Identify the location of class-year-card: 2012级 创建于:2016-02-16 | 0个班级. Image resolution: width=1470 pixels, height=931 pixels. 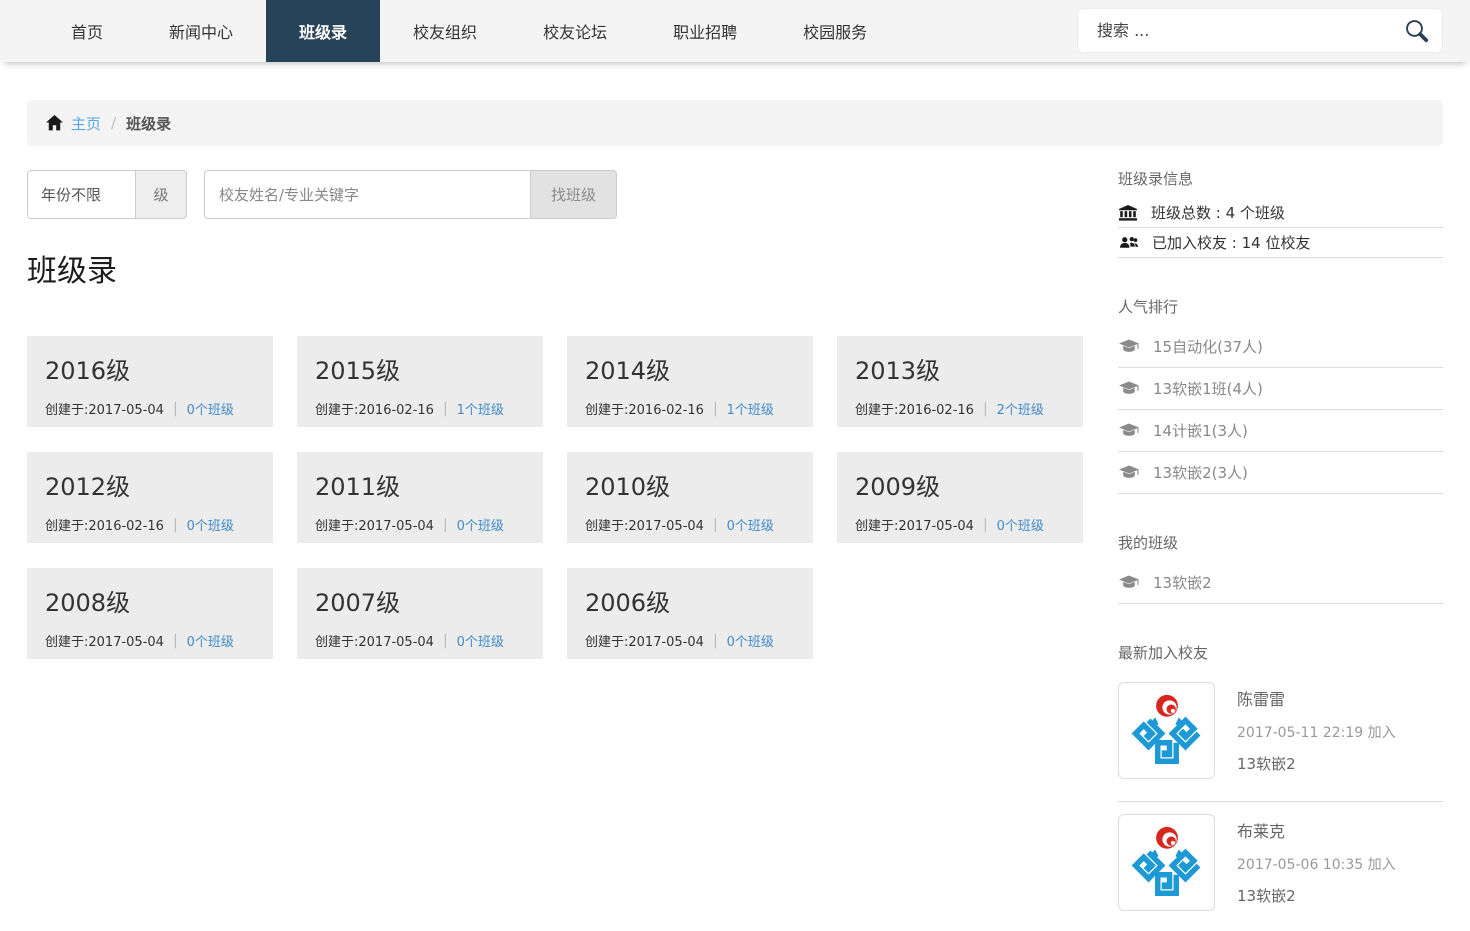
(150, 497).